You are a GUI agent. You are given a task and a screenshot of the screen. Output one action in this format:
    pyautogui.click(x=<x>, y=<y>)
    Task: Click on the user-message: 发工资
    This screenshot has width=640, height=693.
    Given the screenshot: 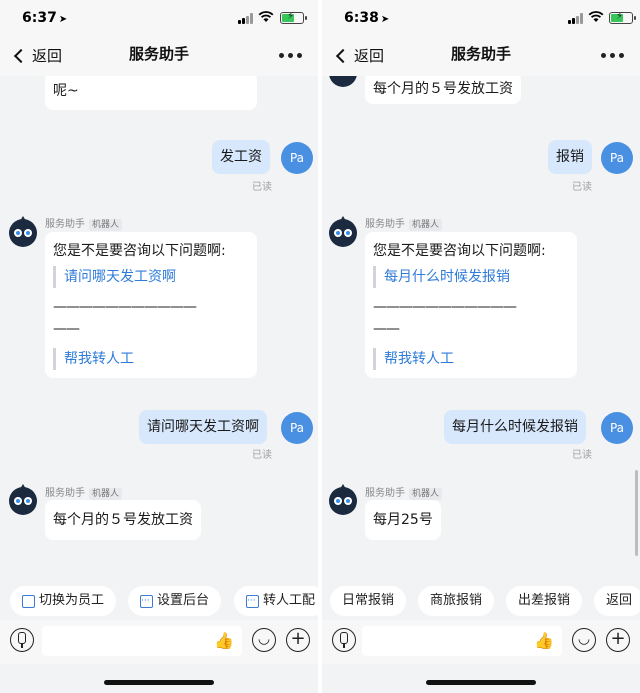 What is the action you would take?
    pyautogui.click(x=241, y=157)
    